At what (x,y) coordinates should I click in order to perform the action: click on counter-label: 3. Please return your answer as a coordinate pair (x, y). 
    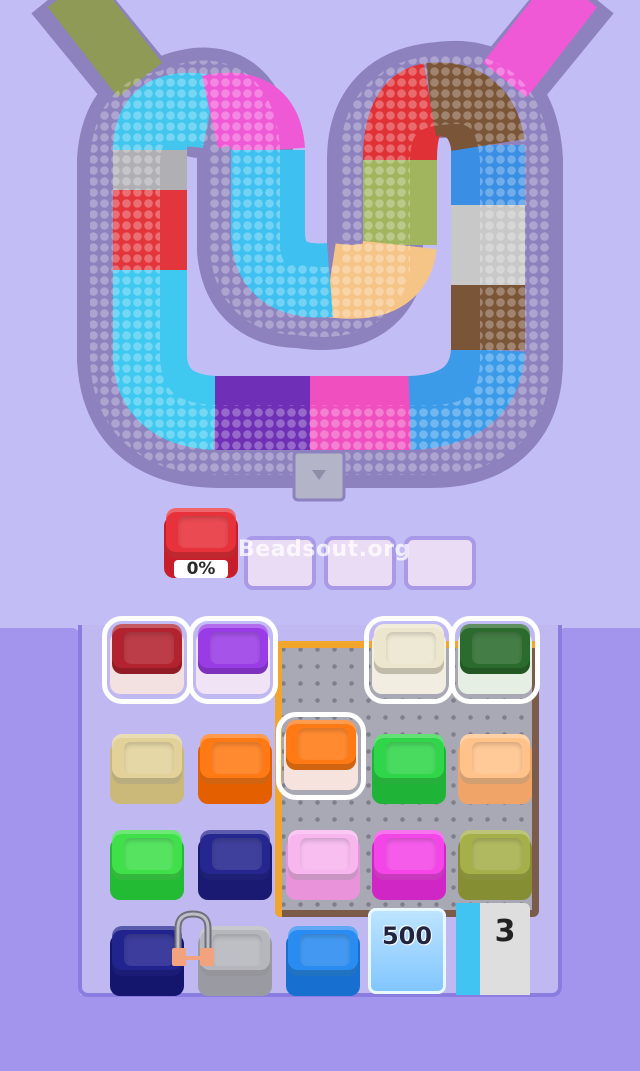
    Looking at the image, I should click on (505, 931).